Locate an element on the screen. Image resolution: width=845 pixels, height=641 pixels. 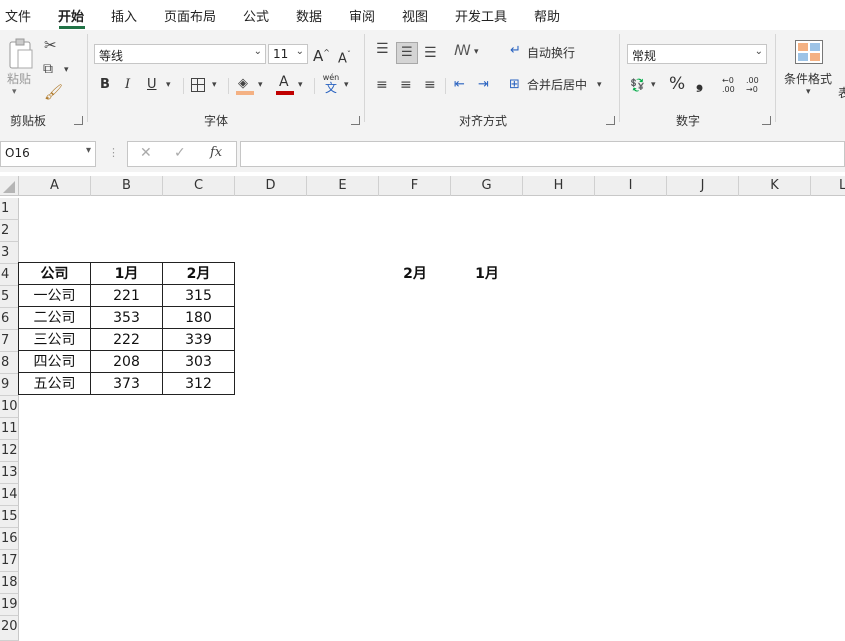
borders-dropdown-icon: ▾ is located at coordinates (214, 85).